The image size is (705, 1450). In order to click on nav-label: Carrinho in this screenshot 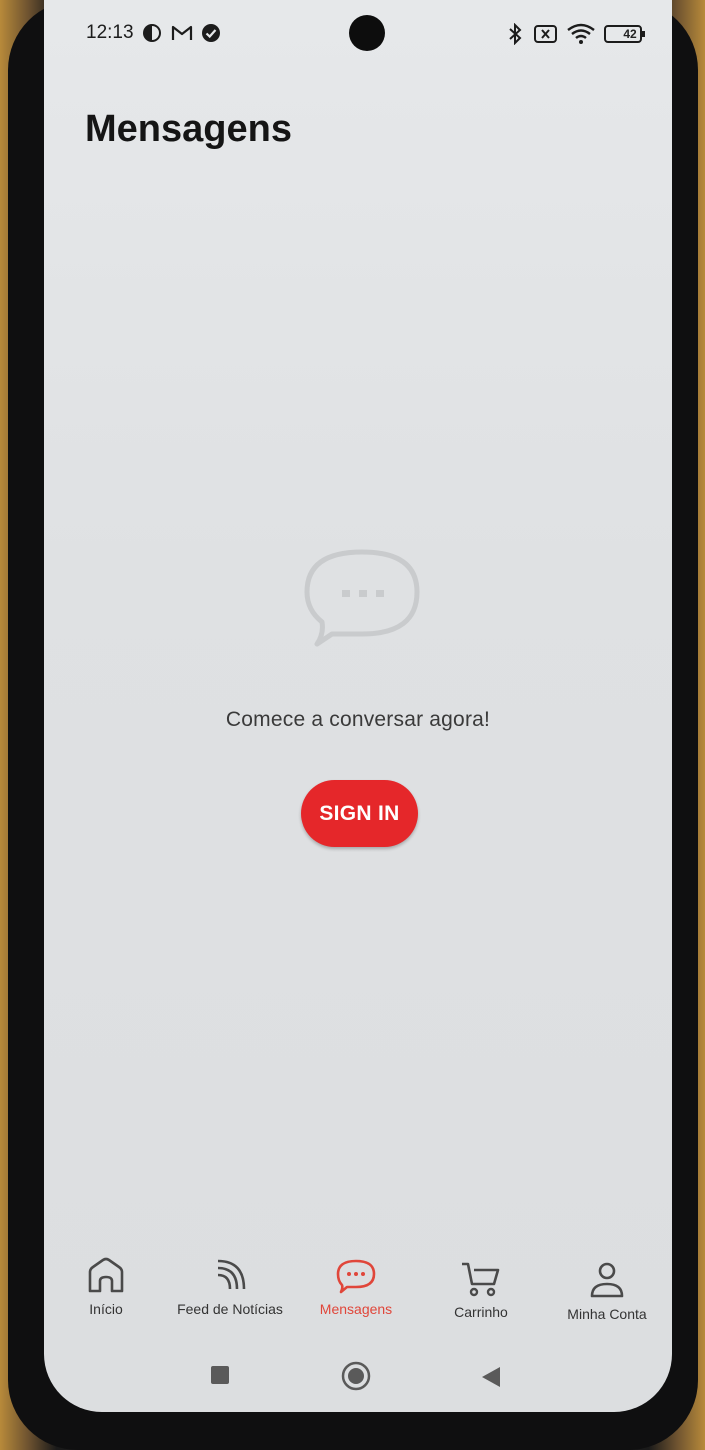, I will do `click(481, 1312)`.